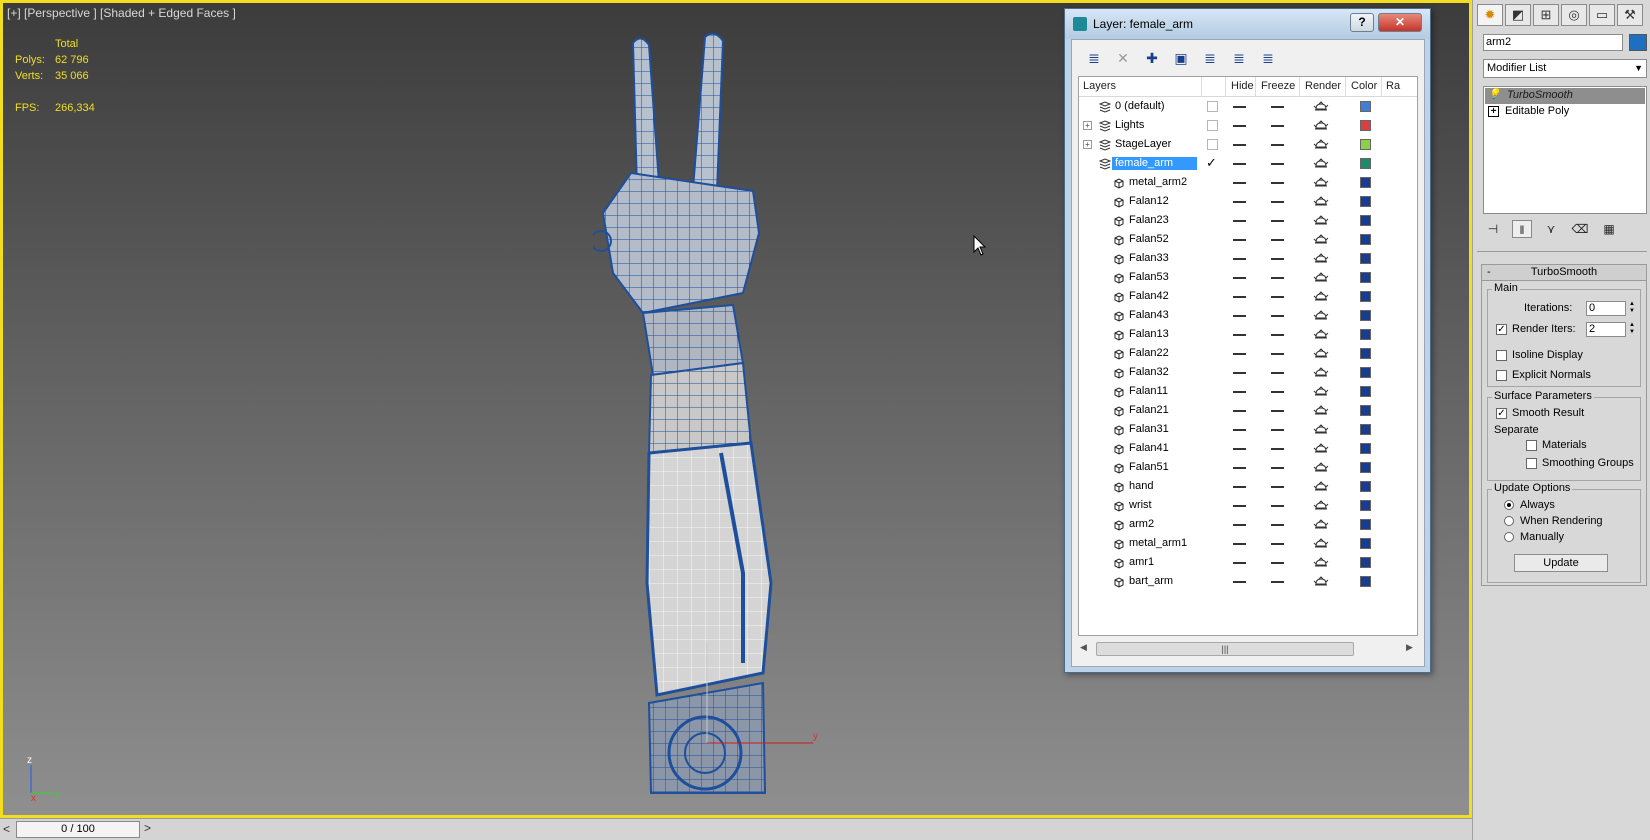 Image resolution: width=1650 pixels, height=840 pixels. What do you see at coordinates (1248, 240) in the screenshot?
I see `object-row: Falan52` at bounding box center [1248, 240].